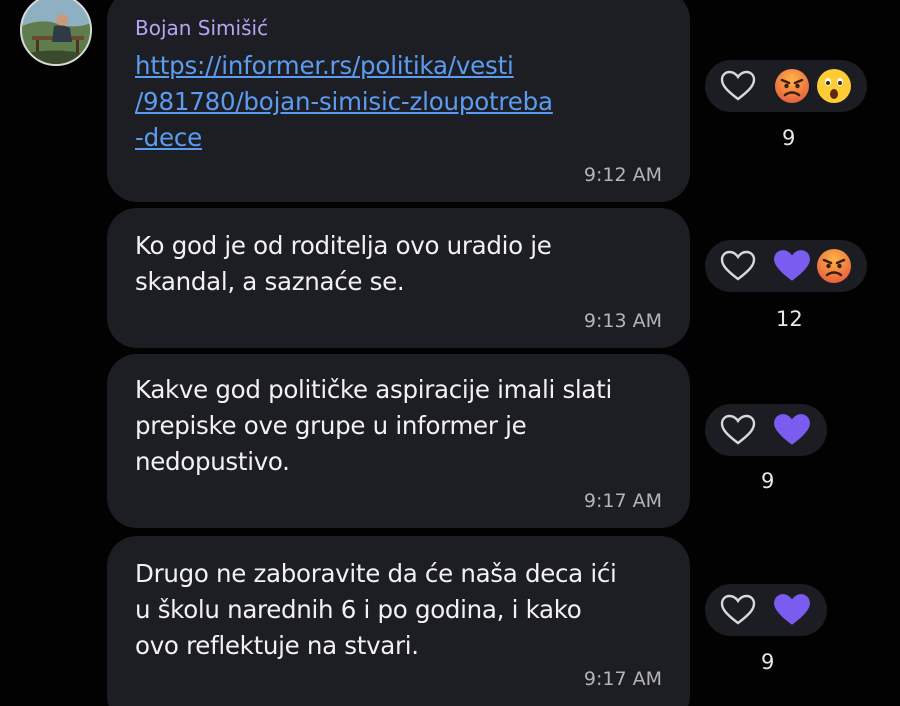 This screenshot has width=900, height=706. Describe the element at coordinates (788, 138) in the screenshot. I see `reaction-count-1: 9` at that location.